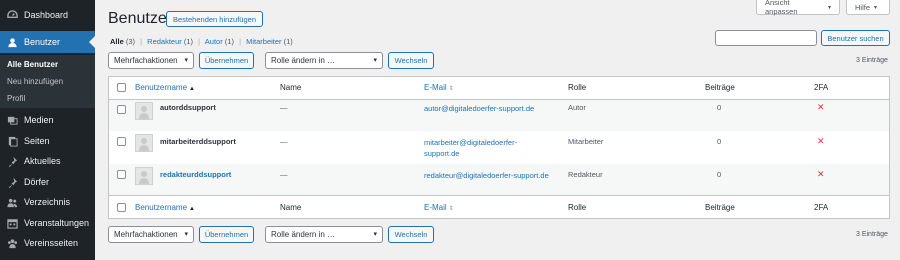 This screenshot has width=900, height=260. Describe the element at coordinates (585, 174) in the screenshot. I see `role-cell: Redakteur` at that location.